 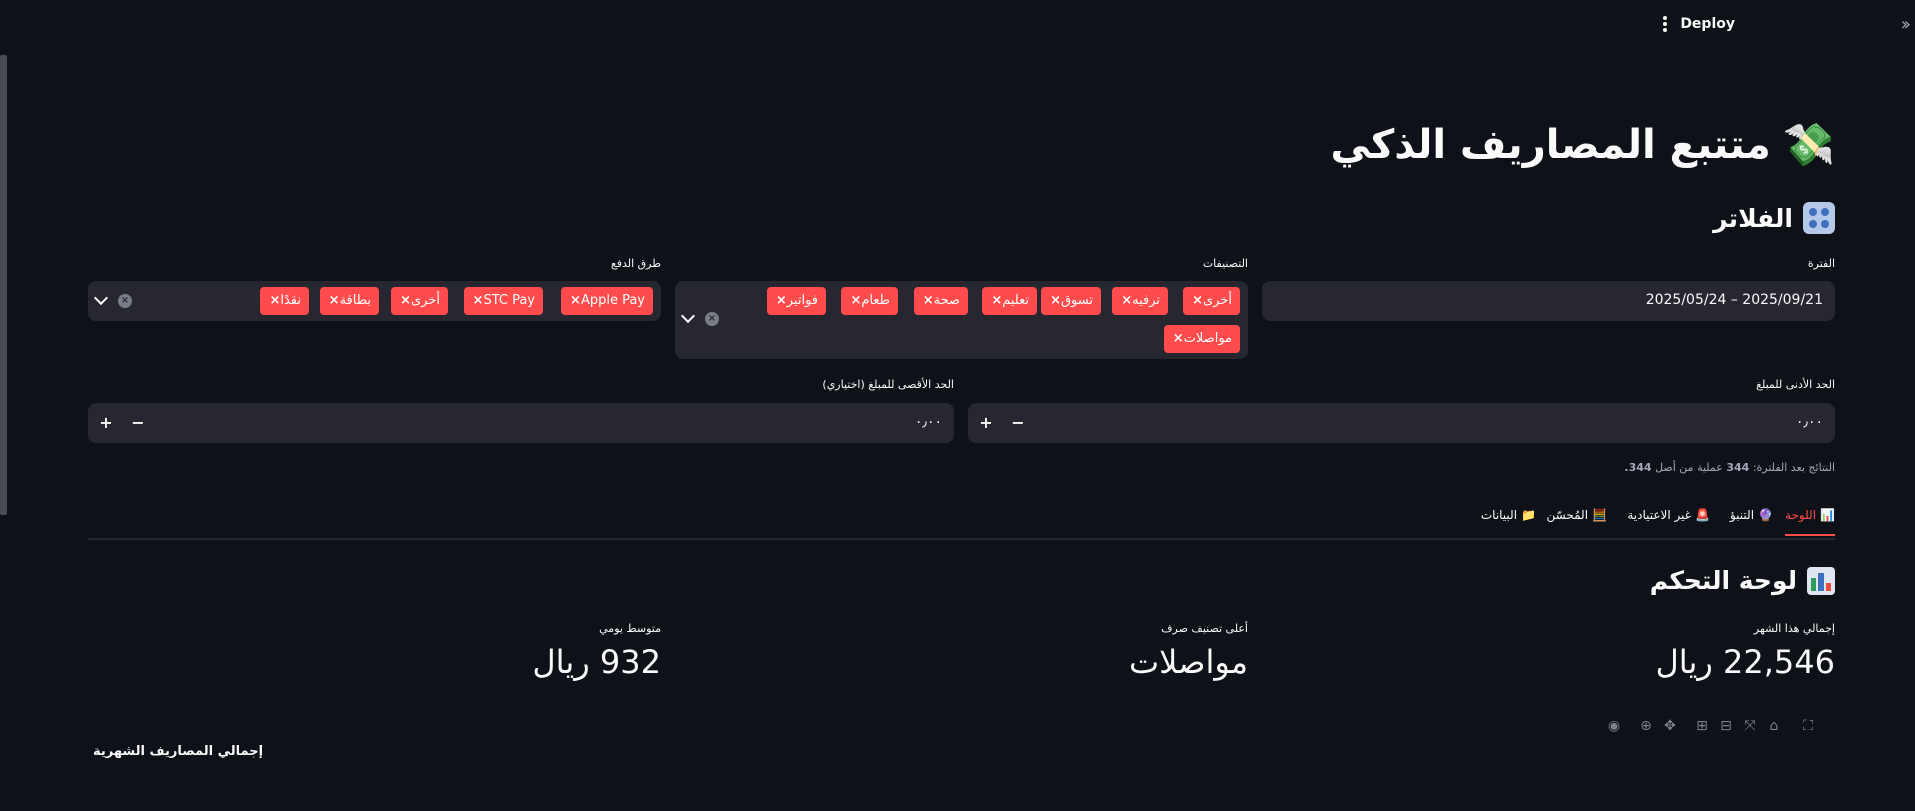 I want to click on chart-toolbar: ◉ ⊕ ✥ ⊞ ⊟ ⤧ ⌂ ⛶, so click(x=1720, y=727).